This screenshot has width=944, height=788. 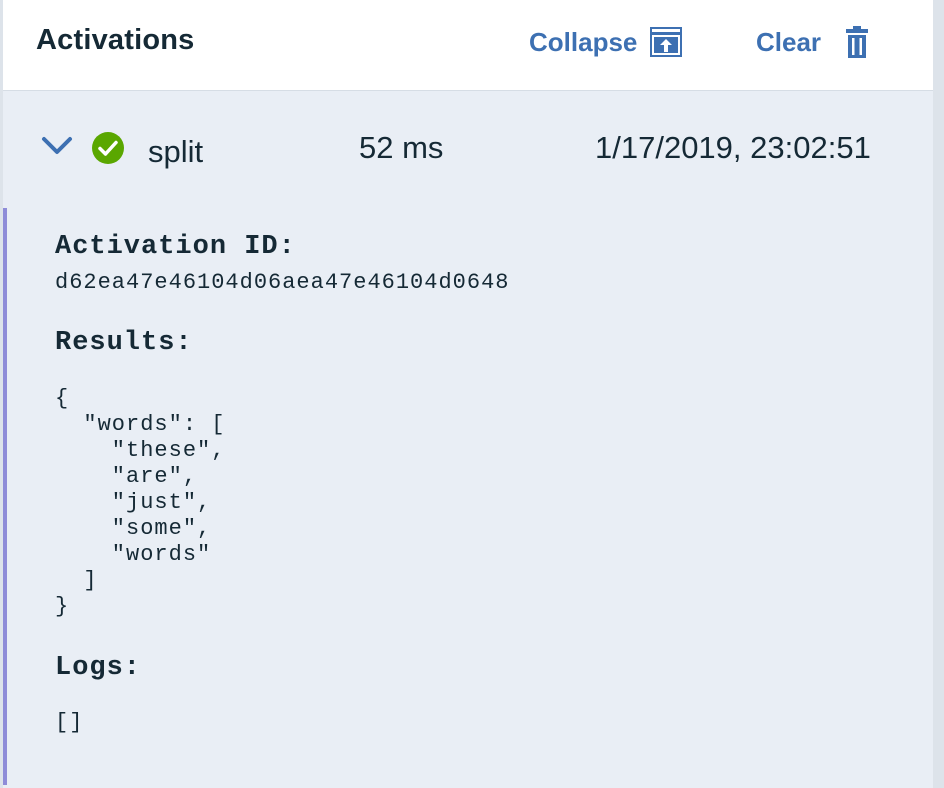 I want to click on activation-id-value: d62ea47e46104d06aea47e46104d0648, so click(x=282, y=282).